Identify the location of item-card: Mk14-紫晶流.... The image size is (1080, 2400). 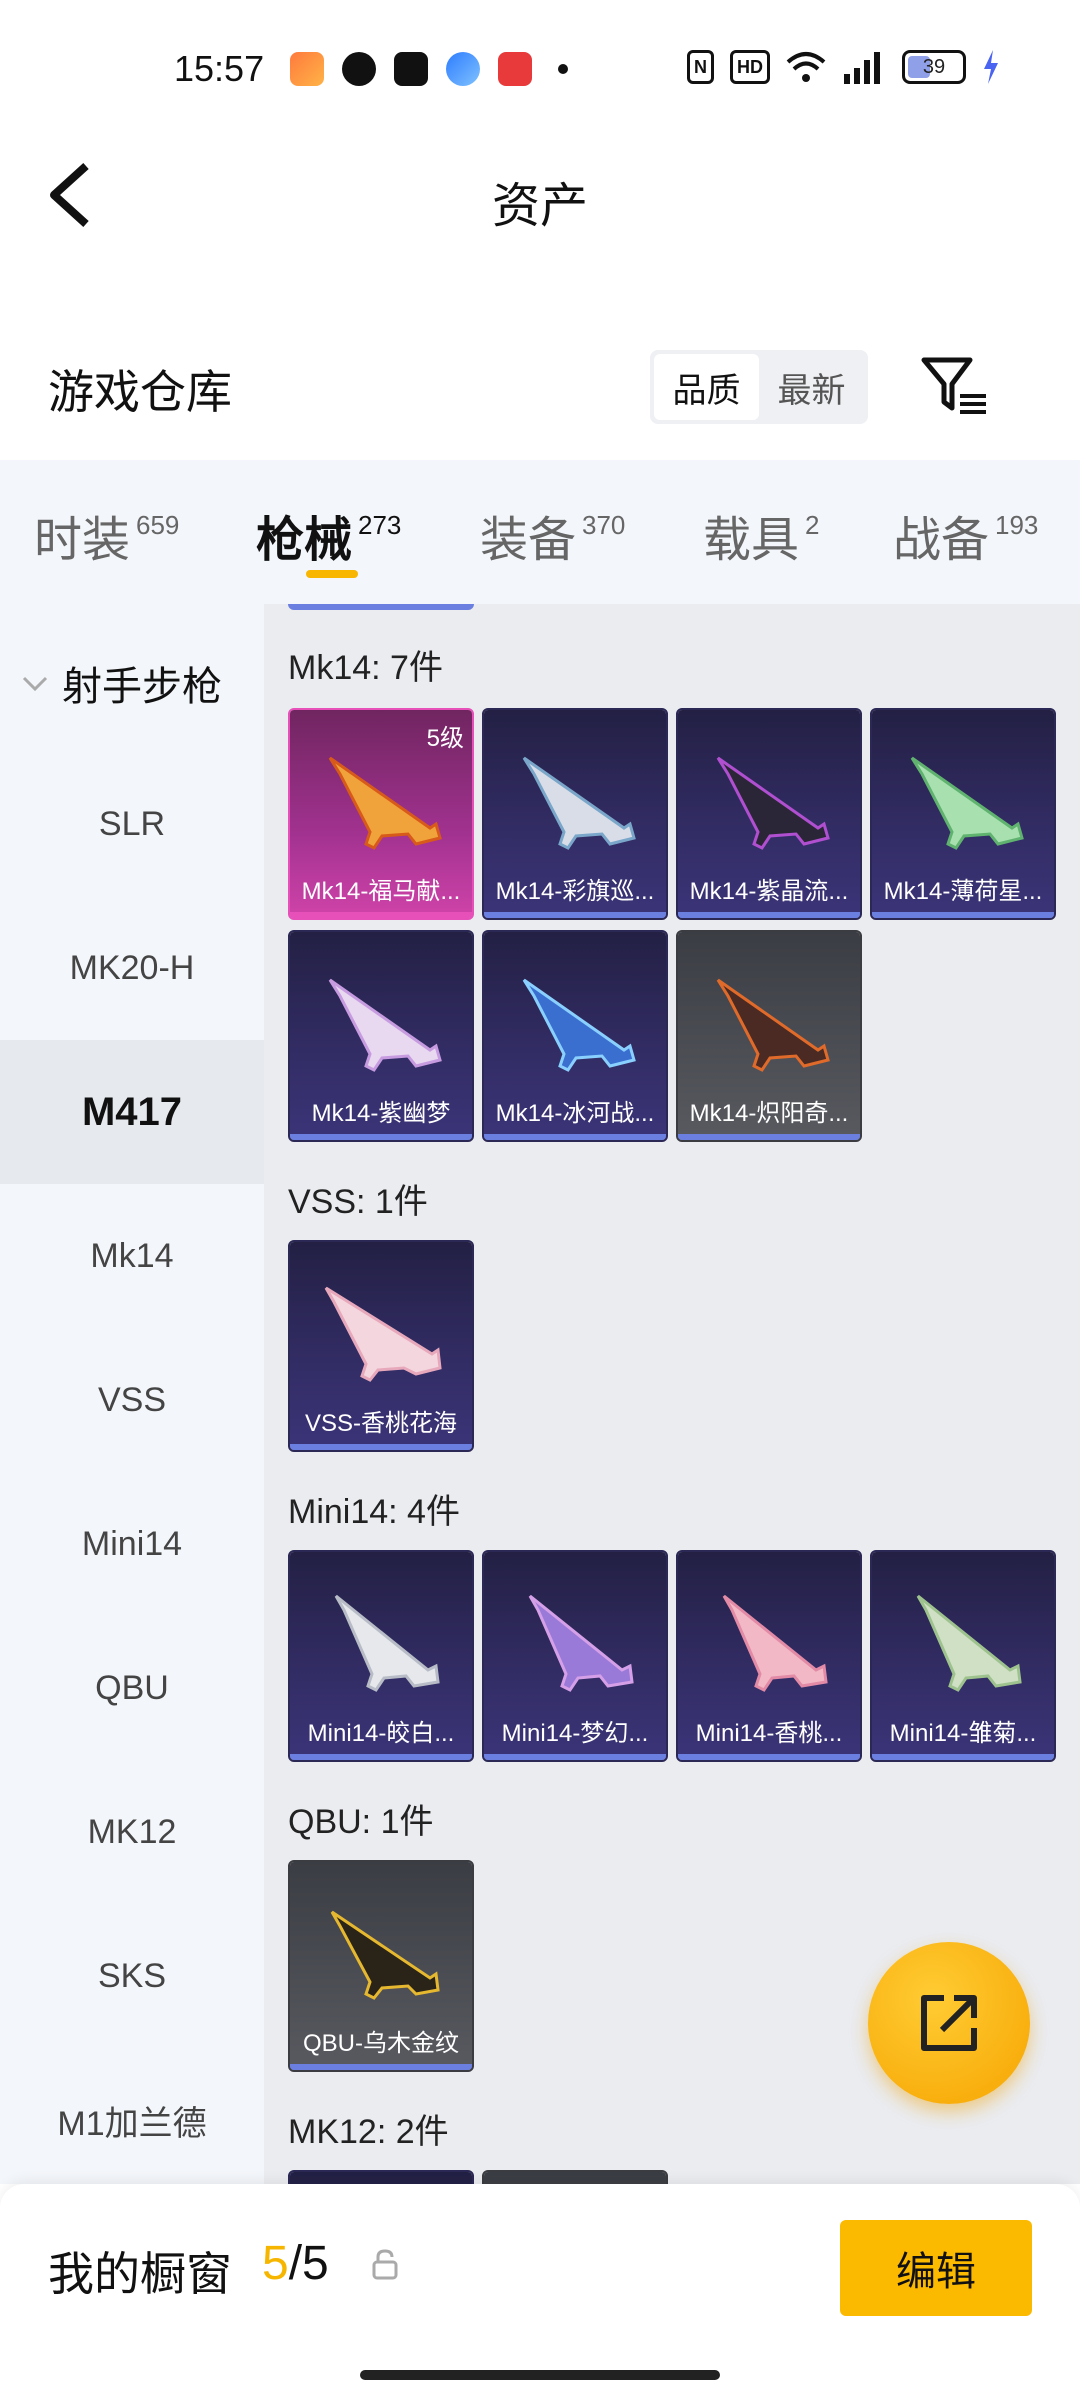
(769, 814).